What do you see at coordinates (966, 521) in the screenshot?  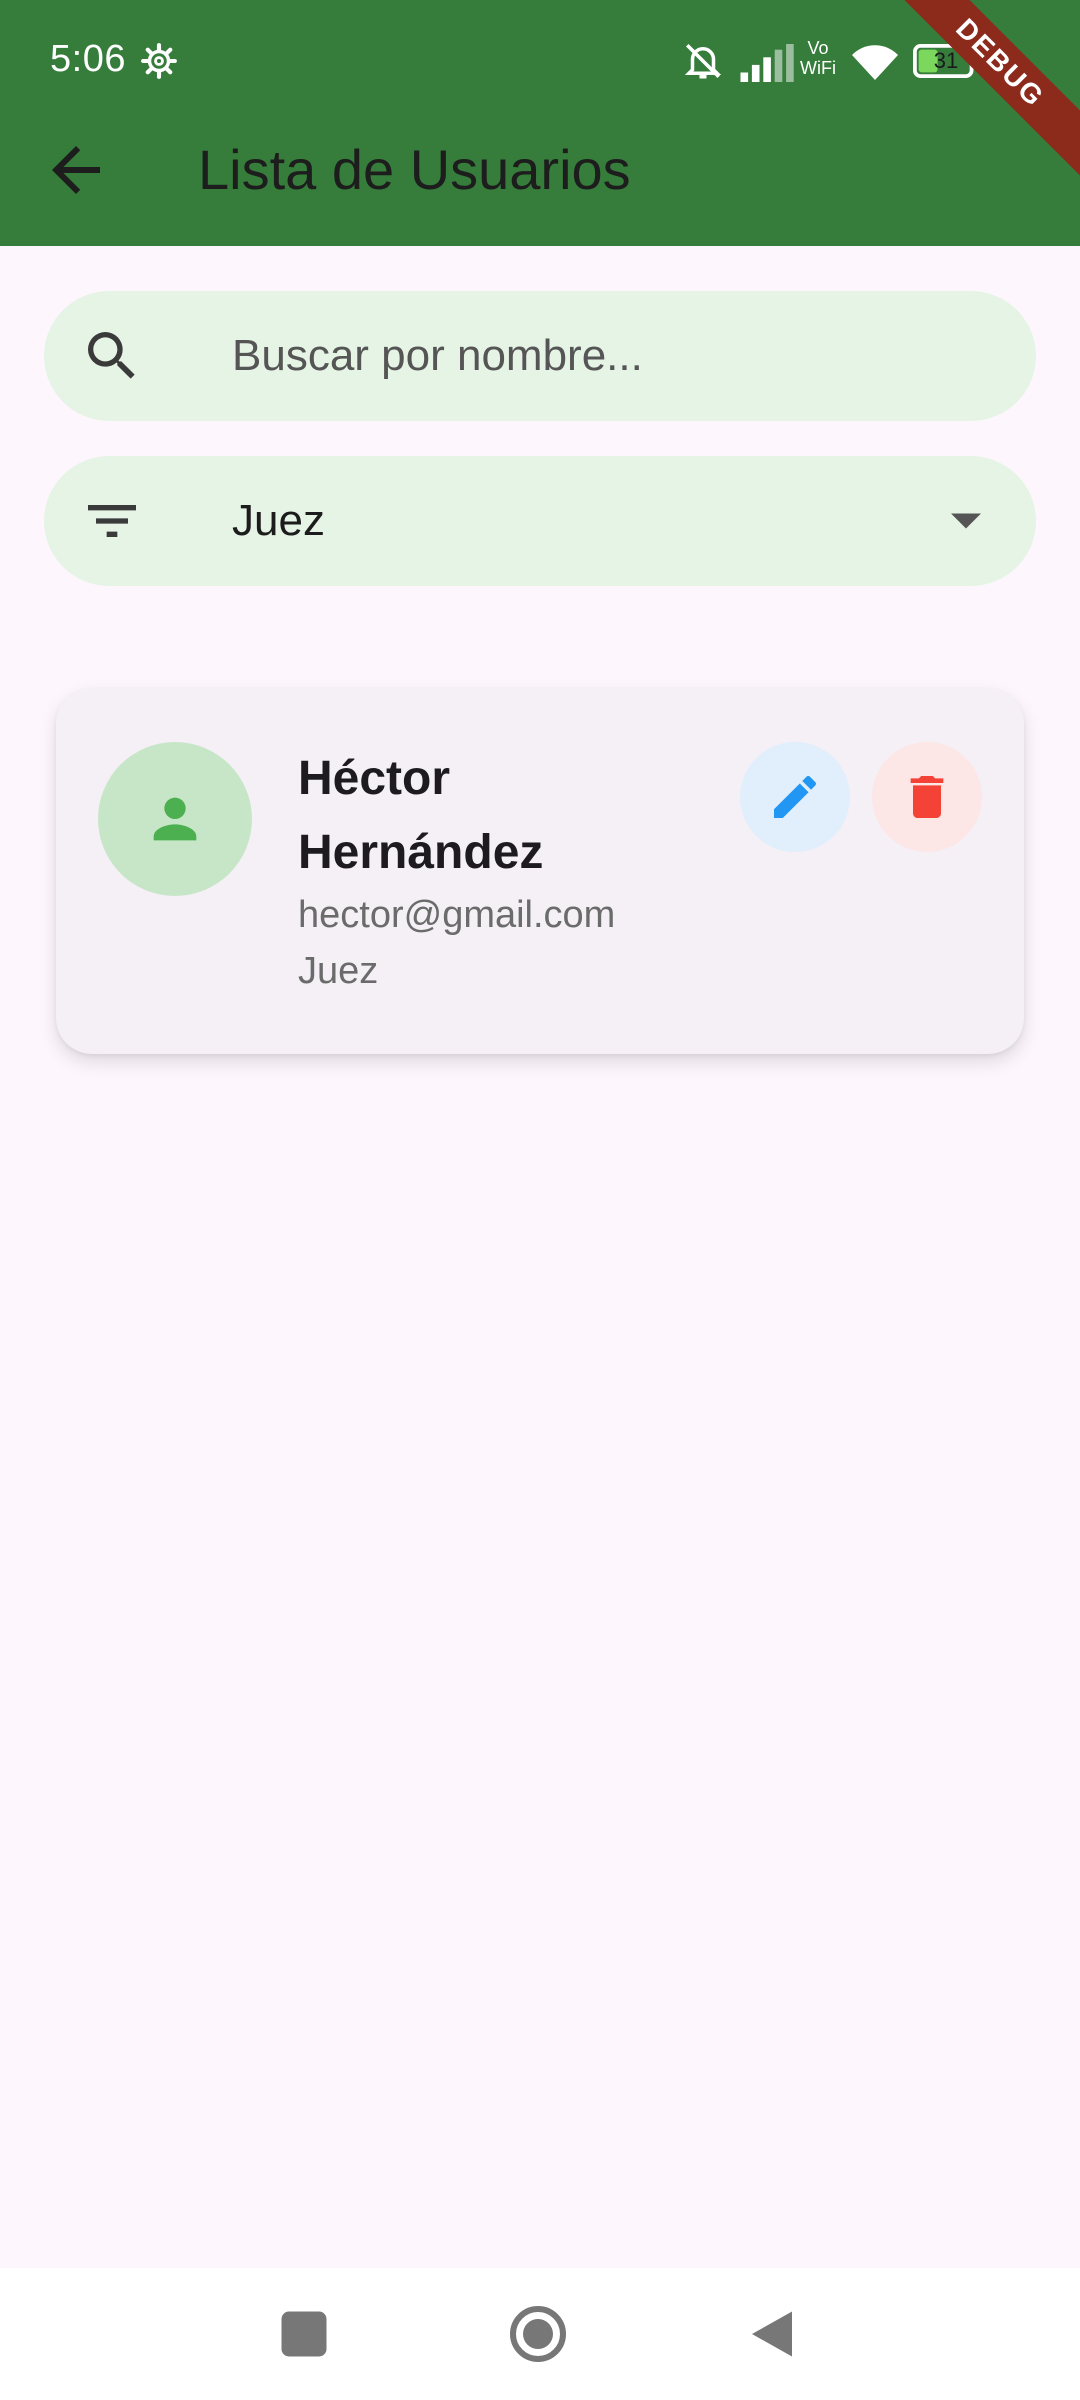 I see `chevron-down-icon` at bounding box center [966, 521].